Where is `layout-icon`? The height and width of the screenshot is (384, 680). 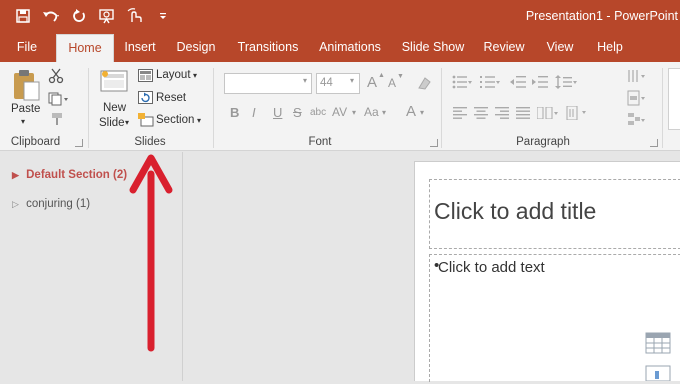 layout-icon is located at coordinates (145, 77).